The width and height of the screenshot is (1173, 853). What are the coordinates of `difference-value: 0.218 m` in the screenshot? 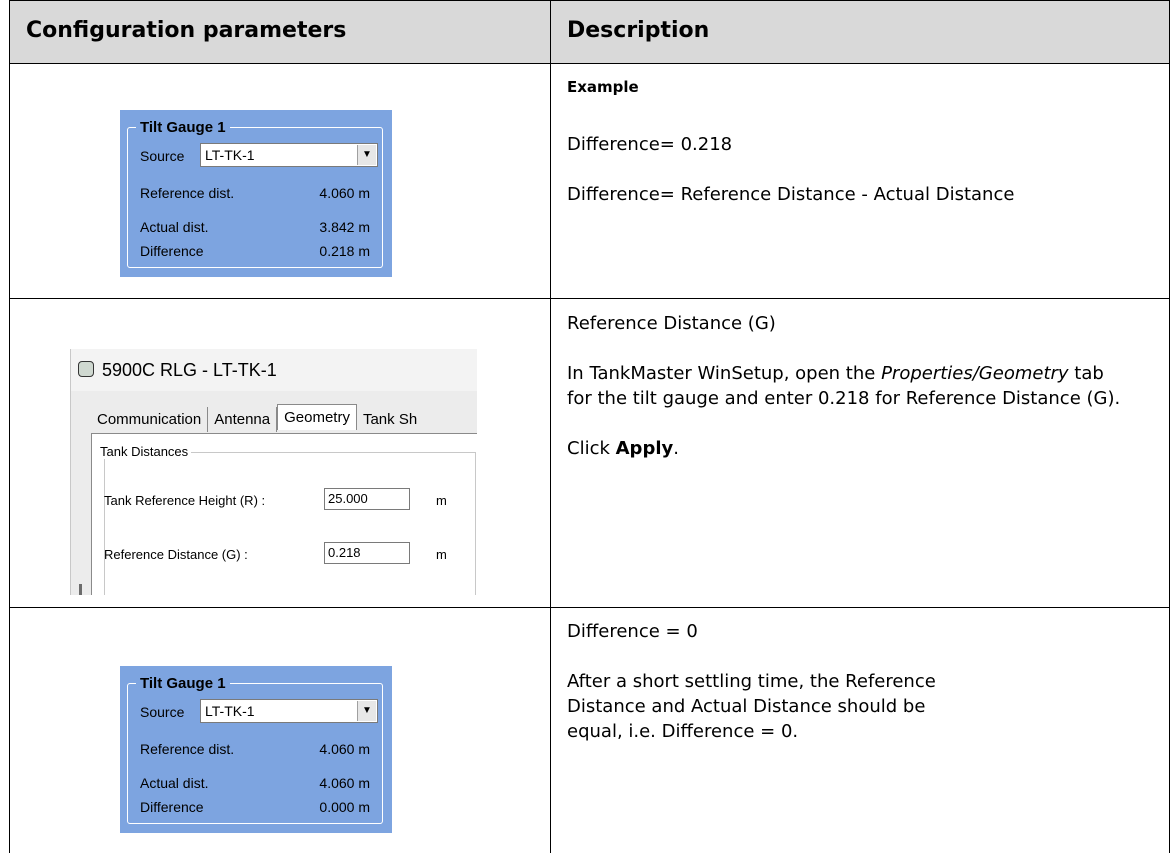 It's located at (344, 251).